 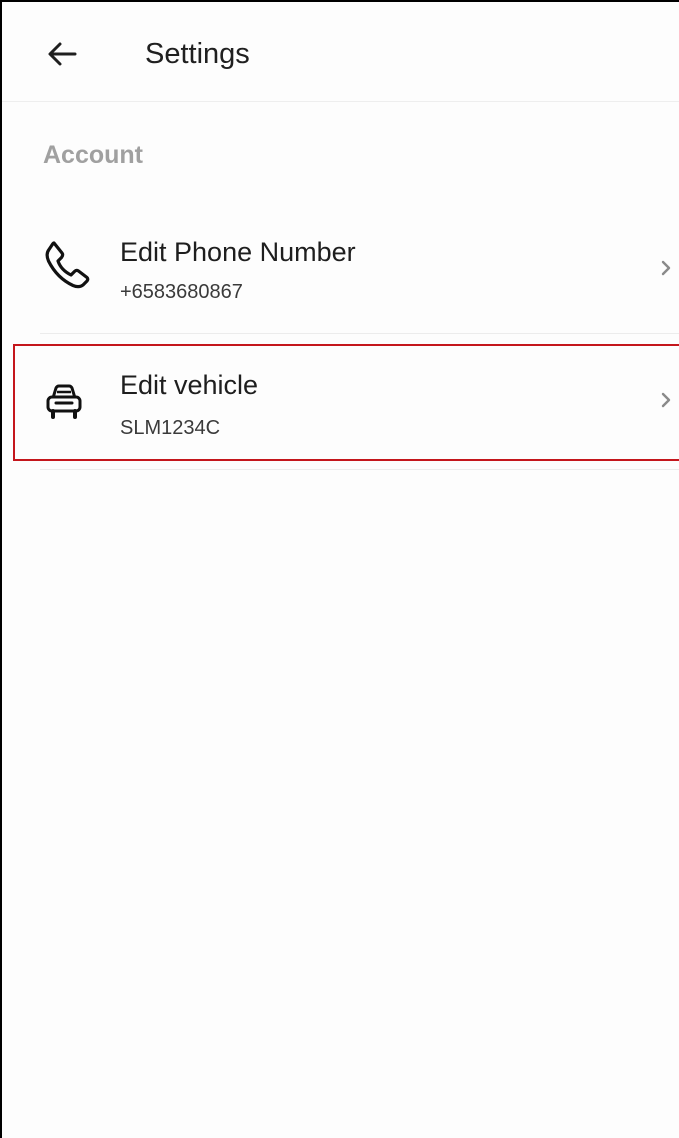 I want to click on page-title: Settings, so click(x=197, y=54).